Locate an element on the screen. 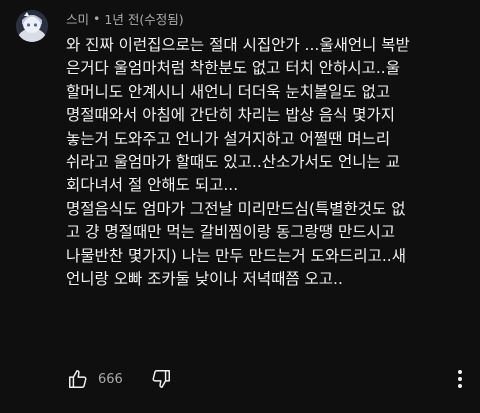  dislike-button is located at coordinates (161, 379).